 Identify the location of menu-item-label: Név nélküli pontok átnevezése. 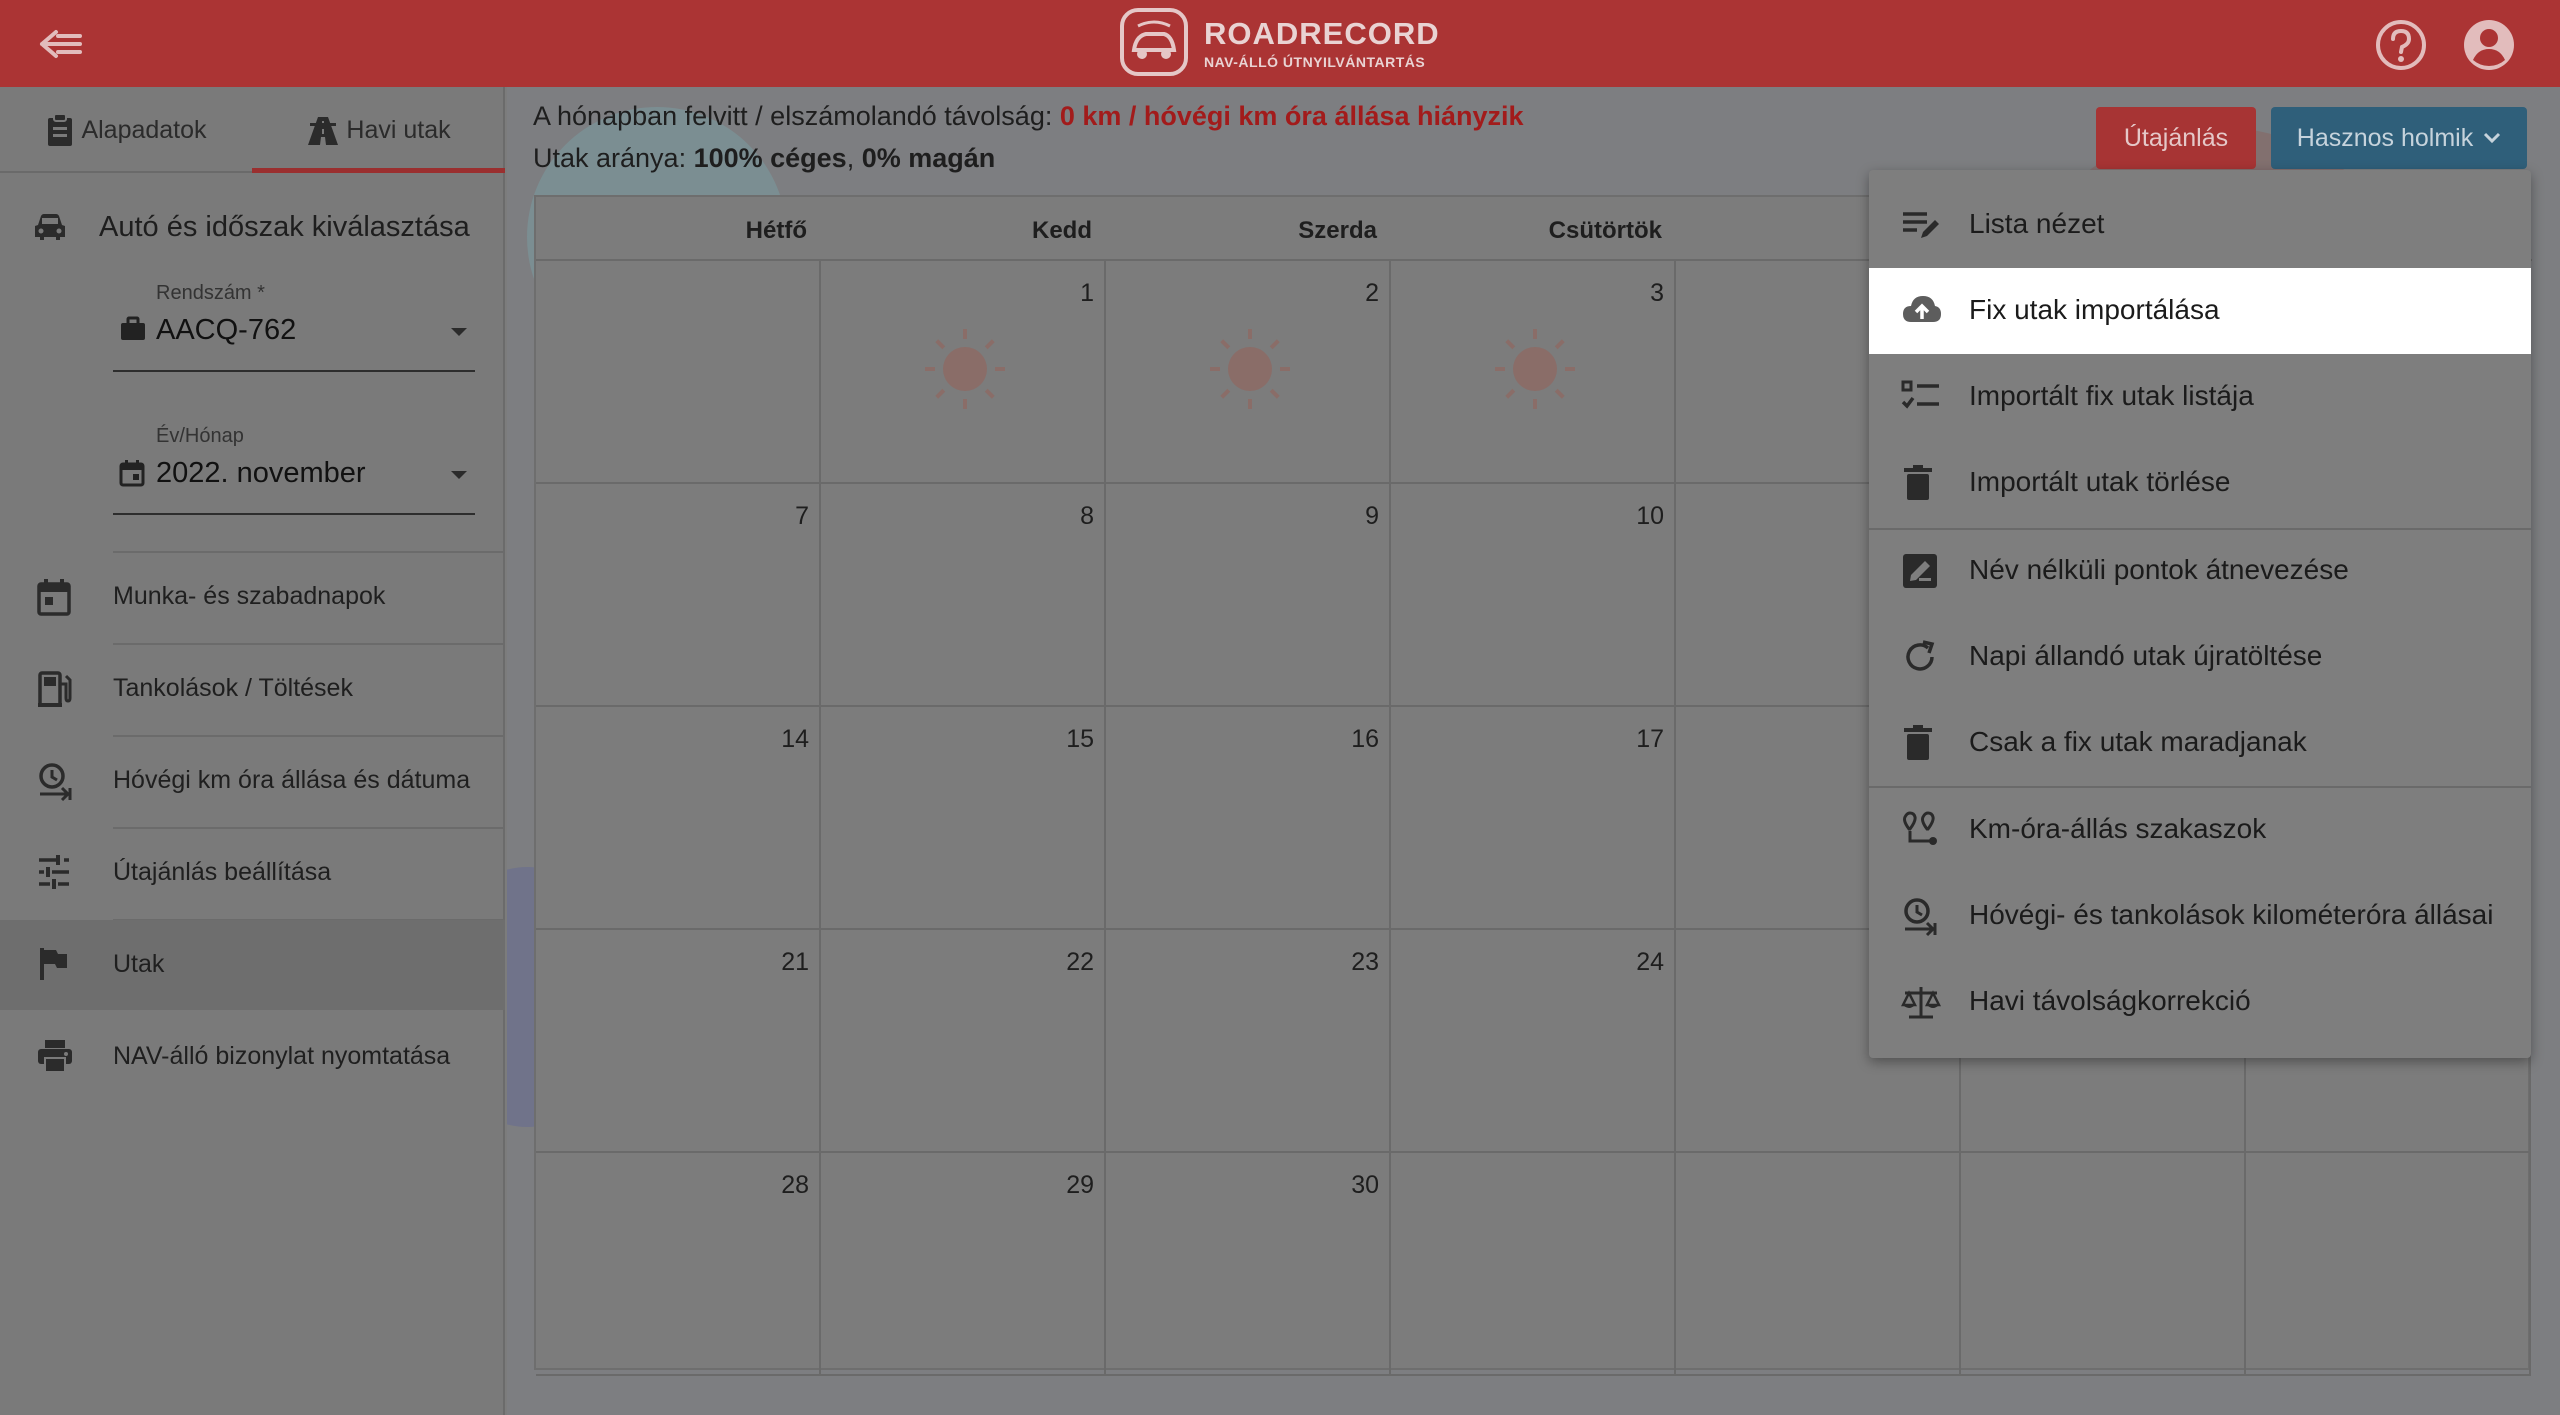
(2159, 569).